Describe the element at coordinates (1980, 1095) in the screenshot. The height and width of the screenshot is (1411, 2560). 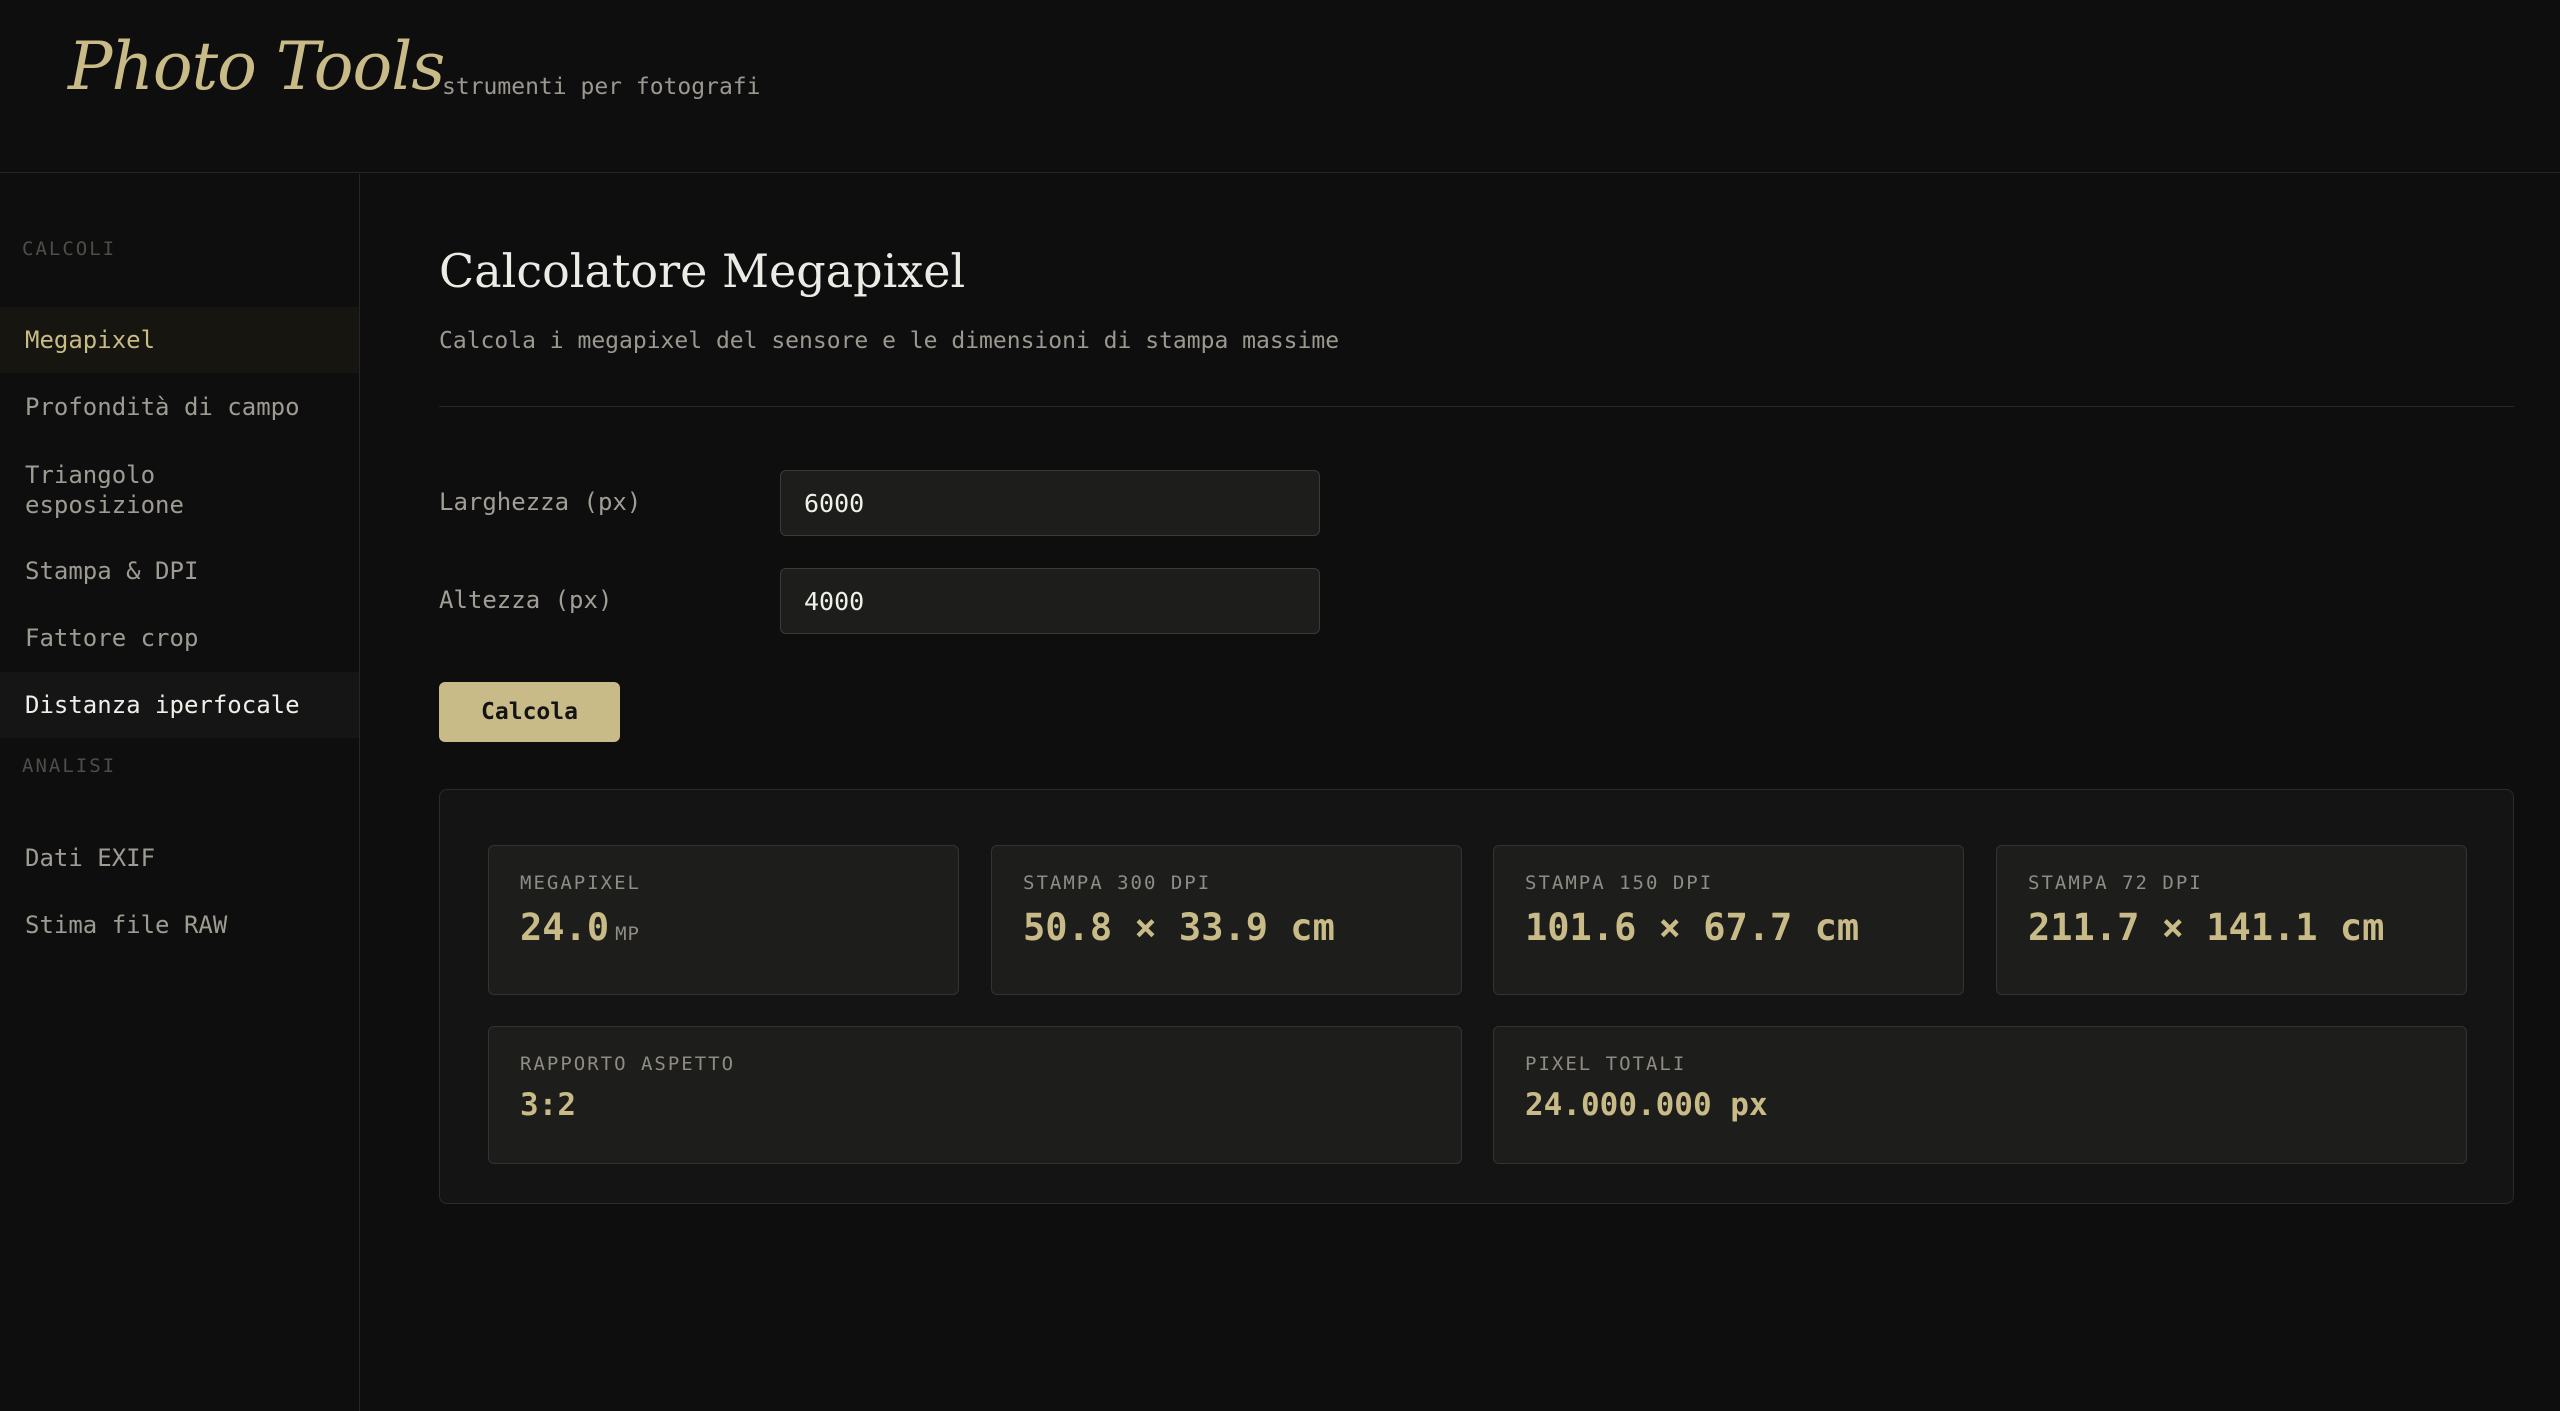
I see `result-card-total-pixels: PIXEL TOTALI 24.000.000 px` at that location.